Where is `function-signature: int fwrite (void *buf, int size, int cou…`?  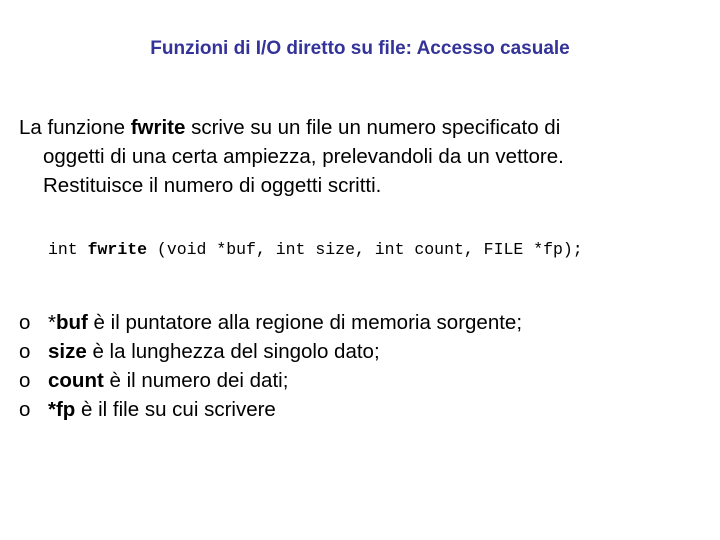
function-signature: int fwrite (void *buf, int size, int cou… is located at coordinates (315, 249).